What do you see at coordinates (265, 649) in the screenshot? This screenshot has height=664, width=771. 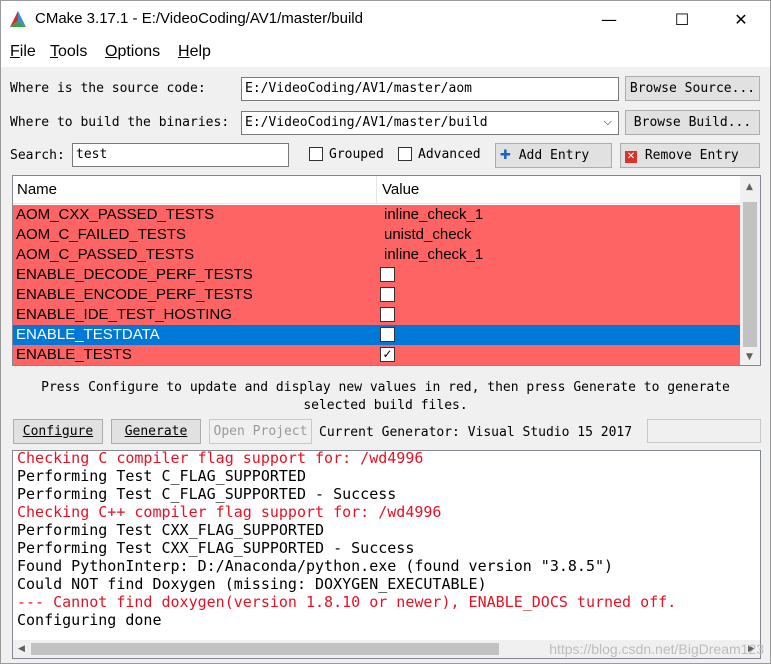 I see `output-scroll-thumb` at bounding box center [265, 649].